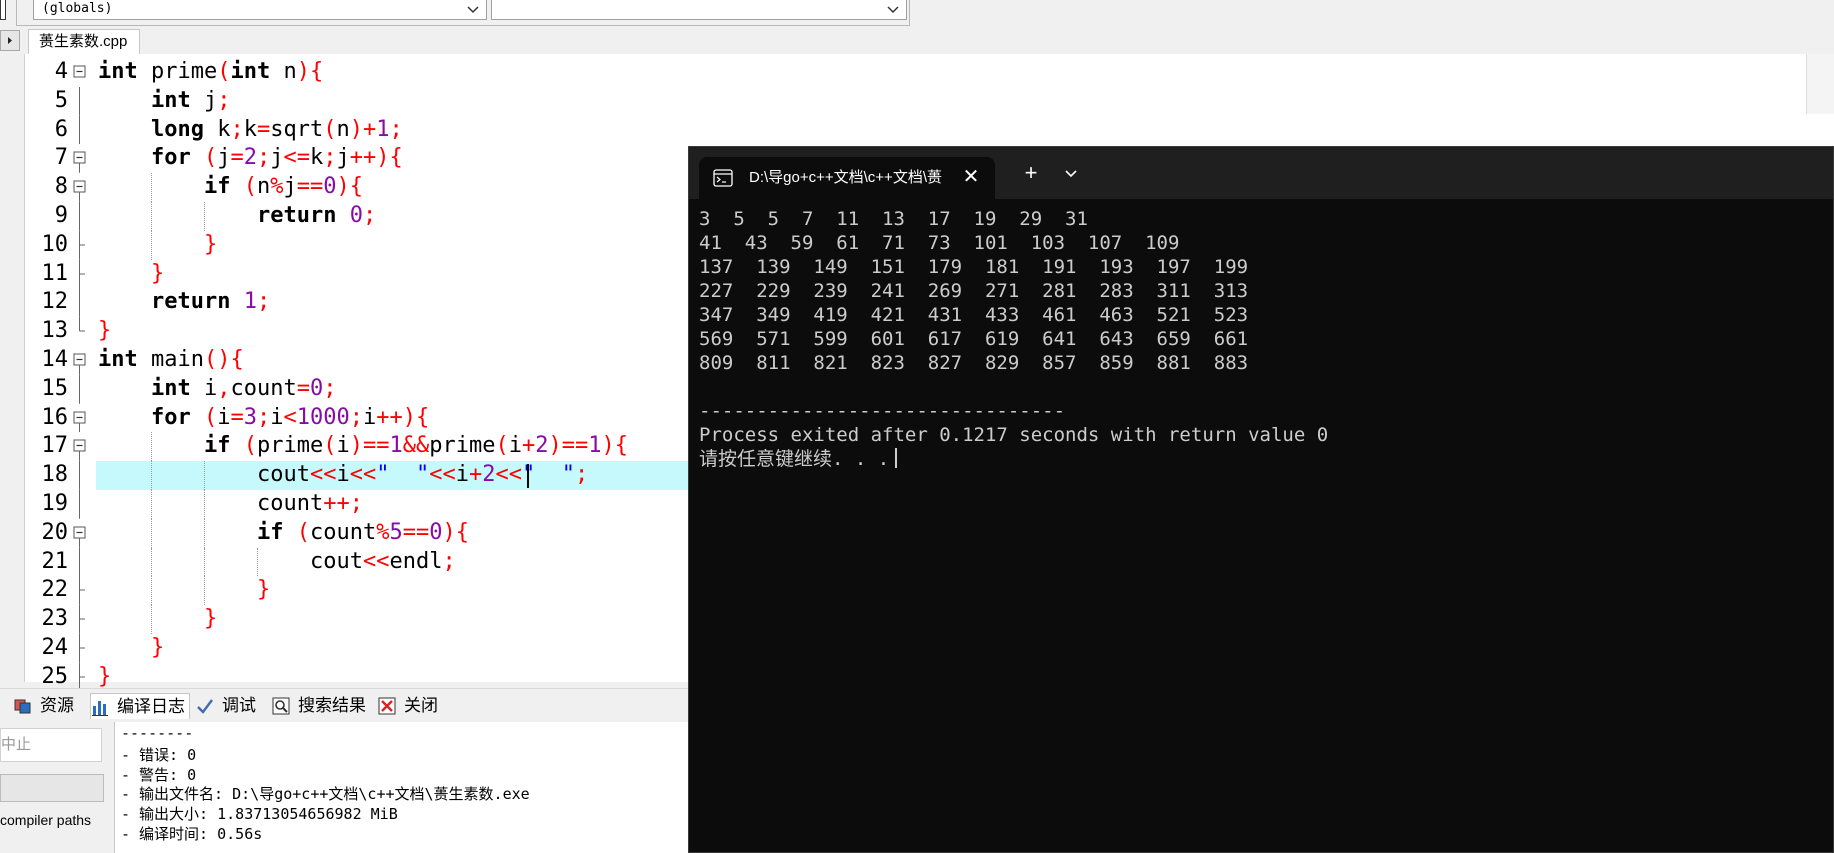 The height and width of the screenshot is (853, 1834). Describe the element at coordinates (974, 315) in the screenshot. I see `console-line-text: 347 349 419 421 431 433 461 463 521 523` at that location.